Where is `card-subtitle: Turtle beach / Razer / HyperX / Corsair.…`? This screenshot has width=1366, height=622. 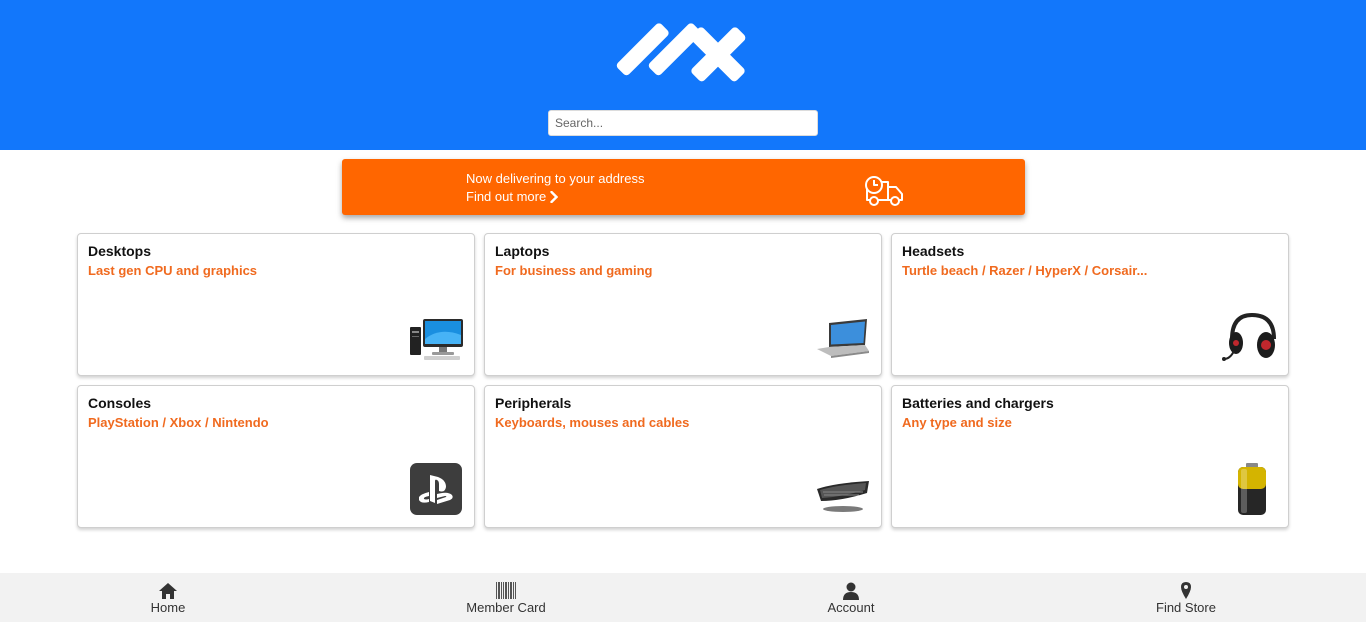 card-subtitle: Turtle beach / Razer / HyperX / Corsair.… is located at coordinates (1025, 270).